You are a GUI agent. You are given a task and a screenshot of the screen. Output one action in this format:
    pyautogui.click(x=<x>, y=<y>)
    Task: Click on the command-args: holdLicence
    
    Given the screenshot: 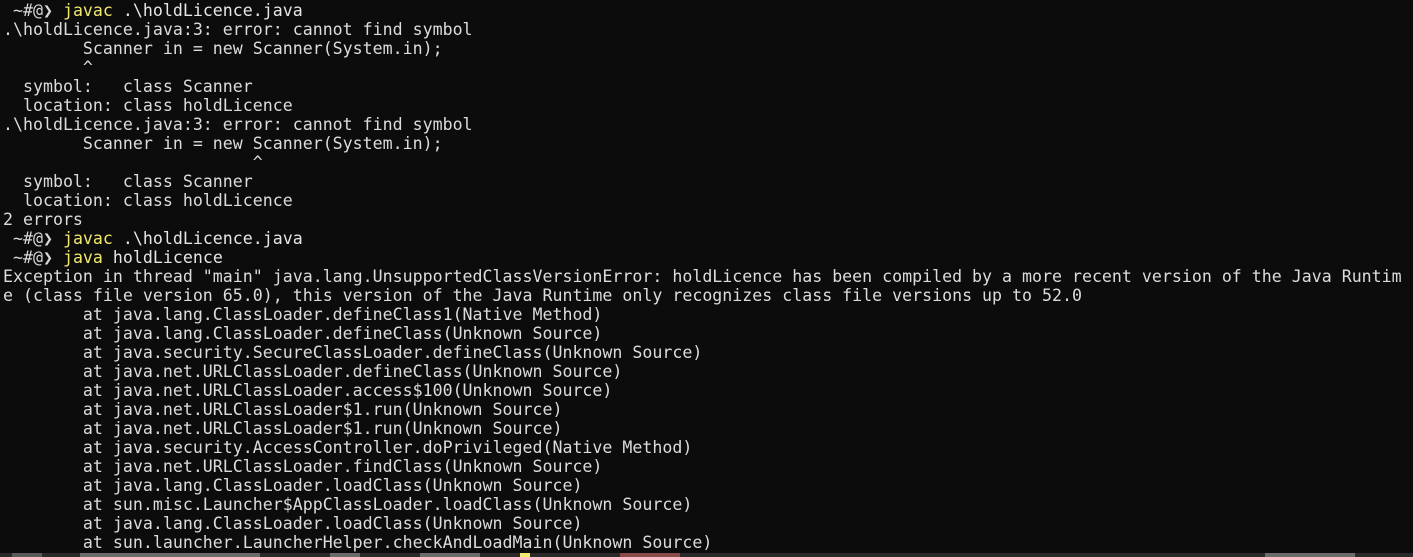 What is the action you would take?
    pyautogui.click(x=162, y=257)
    